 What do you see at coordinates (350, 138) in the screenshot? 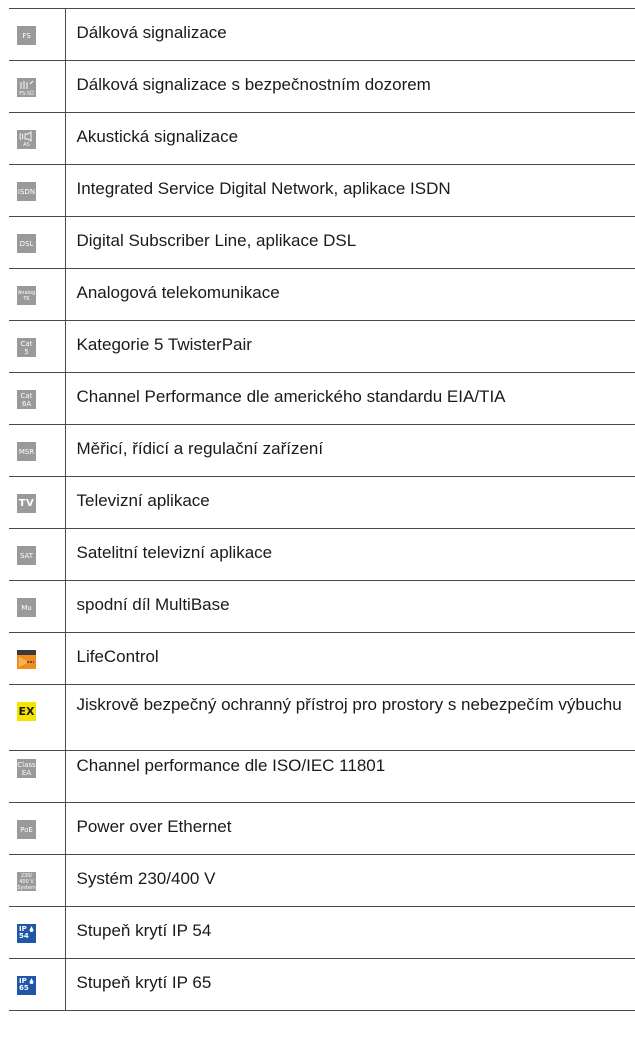
I see `legend-text: Akustická signalizace` at bounding box center [350, 138].